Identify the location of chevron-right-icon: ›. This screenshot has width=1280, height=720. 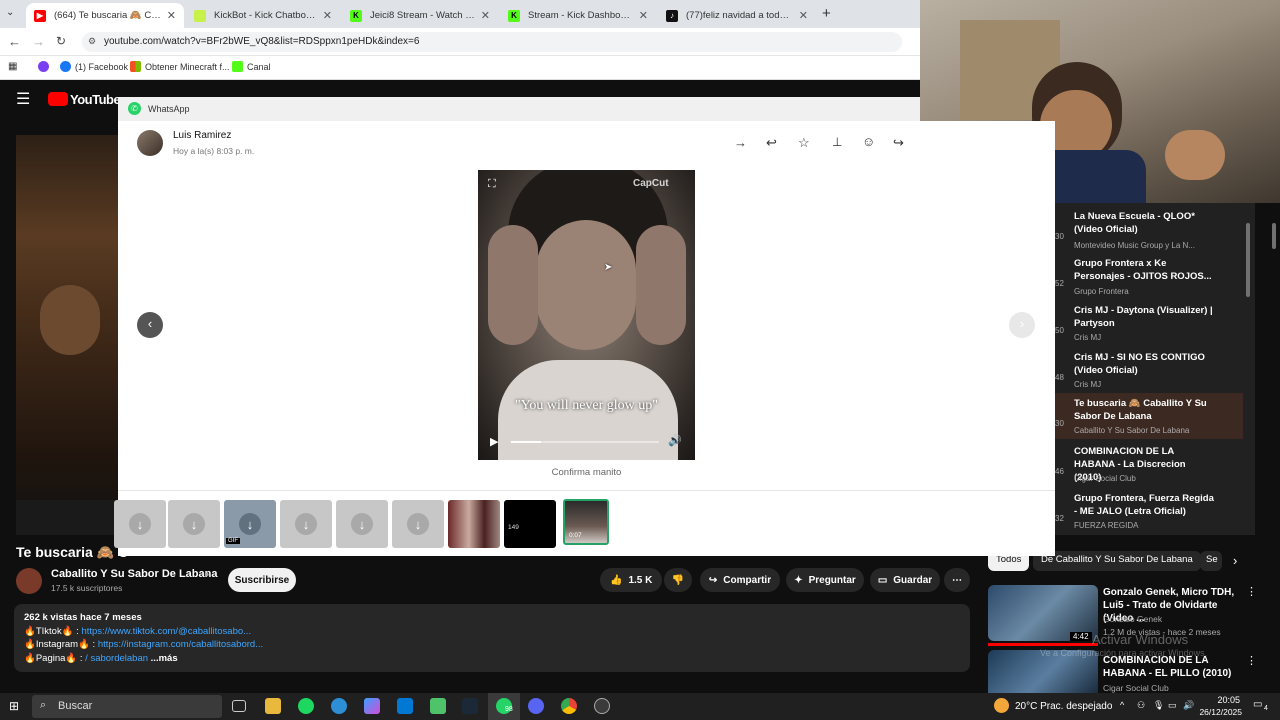
(1235, 560).